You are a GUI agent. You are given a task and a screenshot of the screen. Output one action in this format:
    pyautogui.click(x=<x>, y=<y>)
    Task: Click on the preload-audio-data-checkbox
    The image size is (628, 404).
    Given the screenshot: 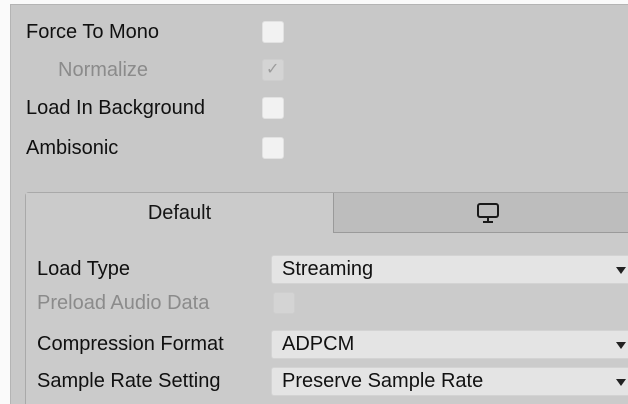 What is the action you would take?
    pyautogui.click(x=284, y=303)
    